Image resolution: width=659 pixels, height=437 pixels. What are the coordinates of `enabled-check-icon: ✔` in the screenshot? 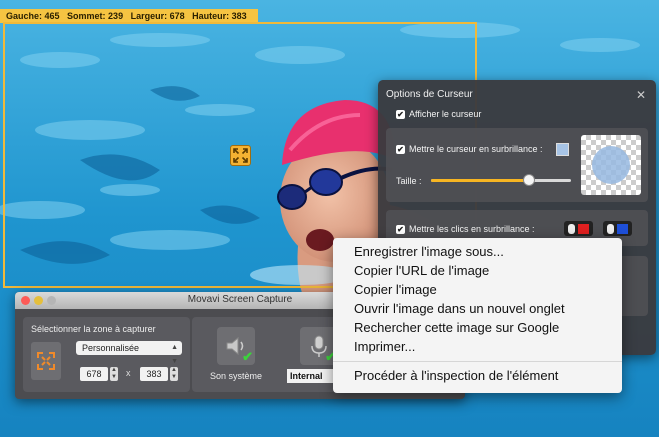 It's located at (247, 356).